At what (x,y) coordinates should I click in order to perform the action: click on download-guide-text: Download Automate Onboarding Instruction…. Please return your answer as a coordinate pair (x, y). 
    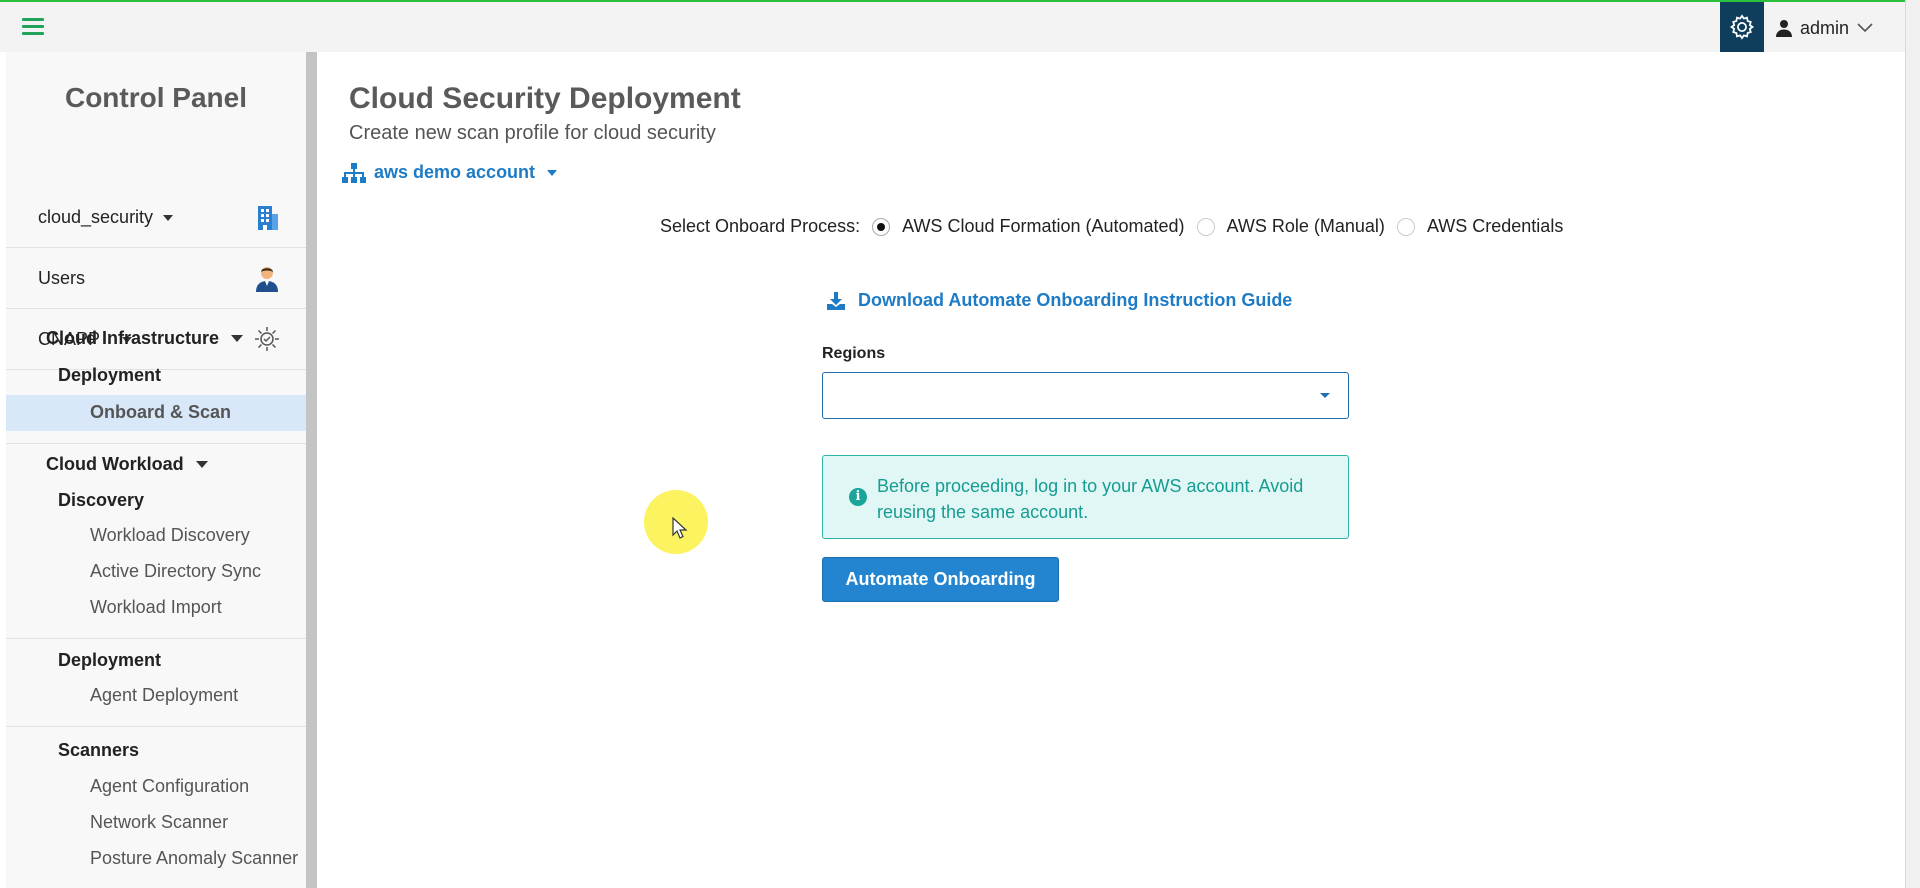
    Looking at the image, I should click on (1075, 300).